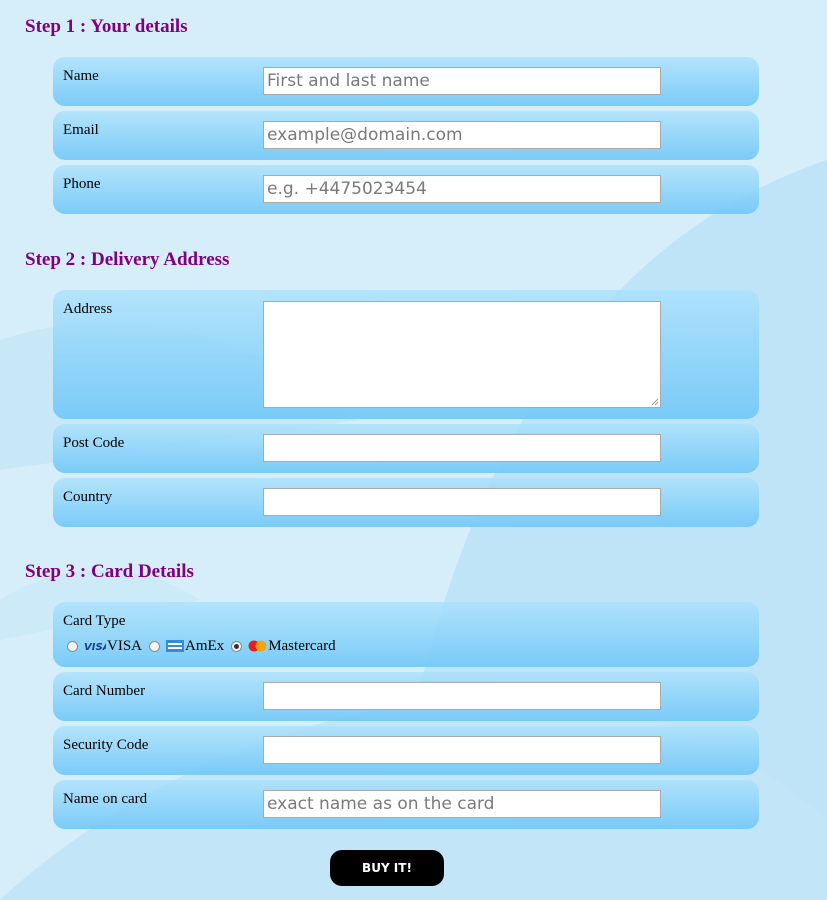  I want to click on name-input, so click(462, 81).